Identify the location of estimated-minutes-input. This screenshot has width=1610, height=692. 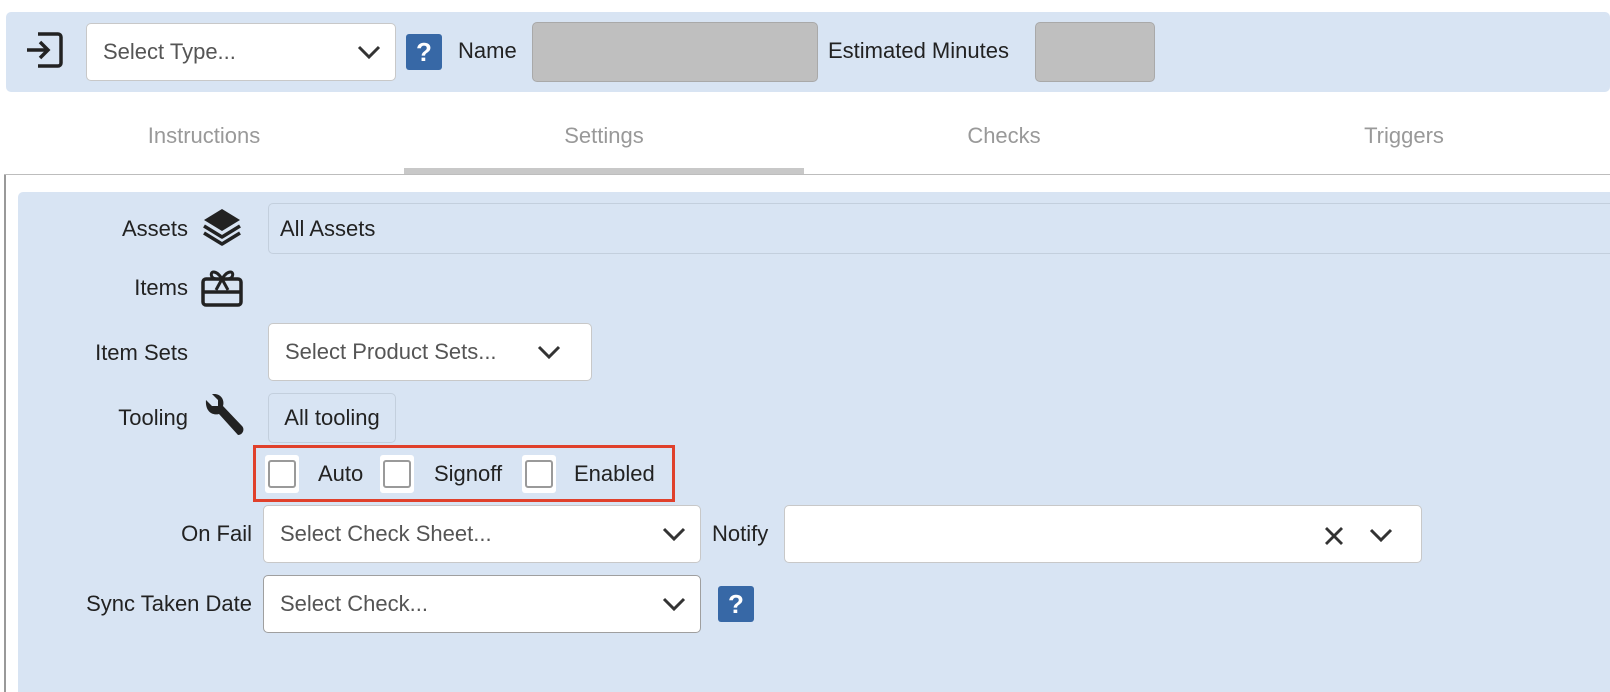
(1095, 52).